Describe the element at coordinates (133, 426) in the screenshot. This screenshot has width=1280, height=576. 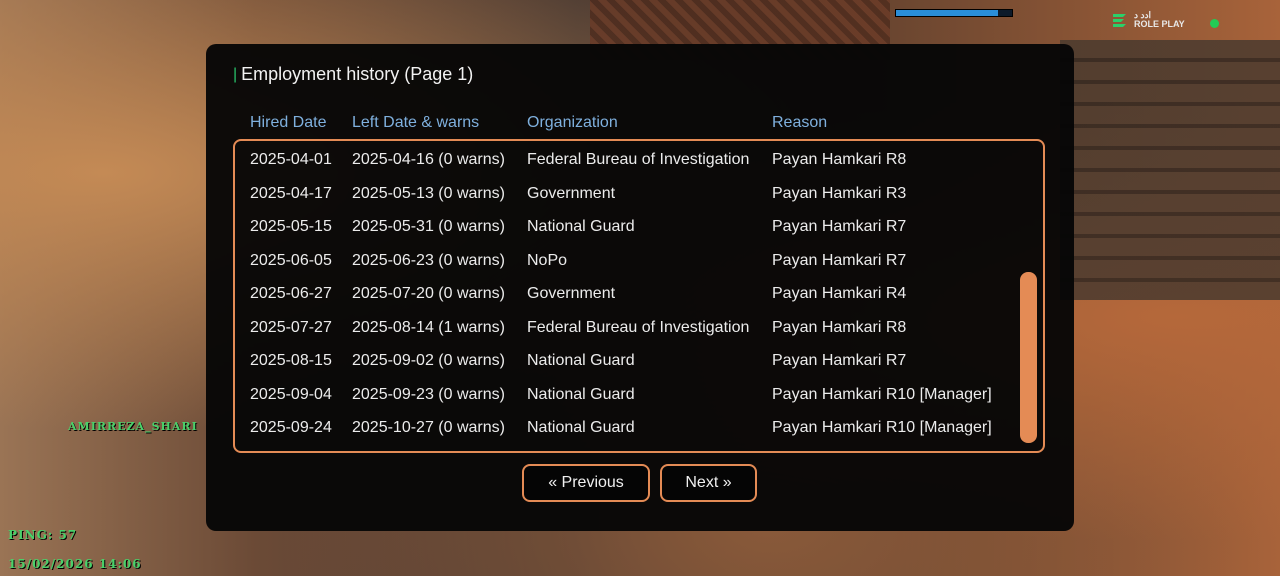
I see `player-name-tag: AMIRREZA_SHARI` at that location.